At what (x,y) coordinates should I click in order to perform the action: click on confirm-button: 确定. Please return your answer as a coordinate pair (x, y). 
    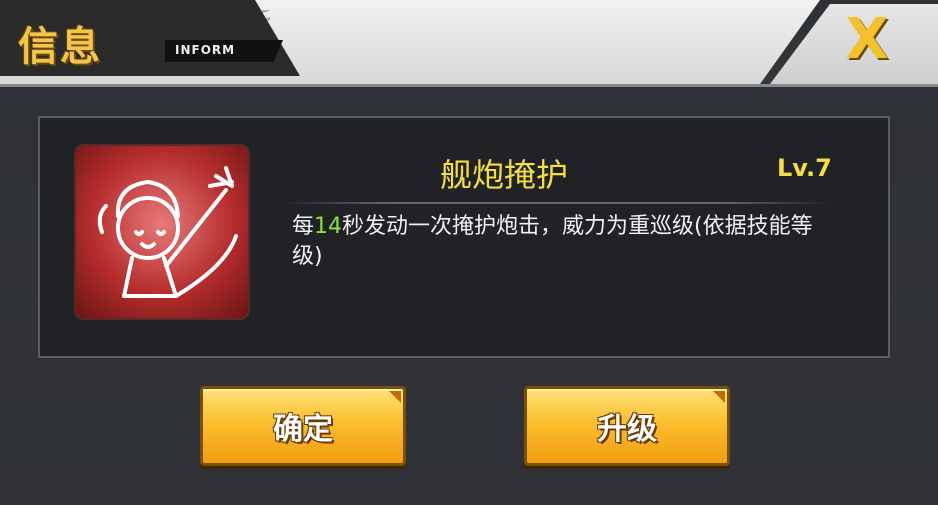
    Looking at the image, I should click on (303, 426).